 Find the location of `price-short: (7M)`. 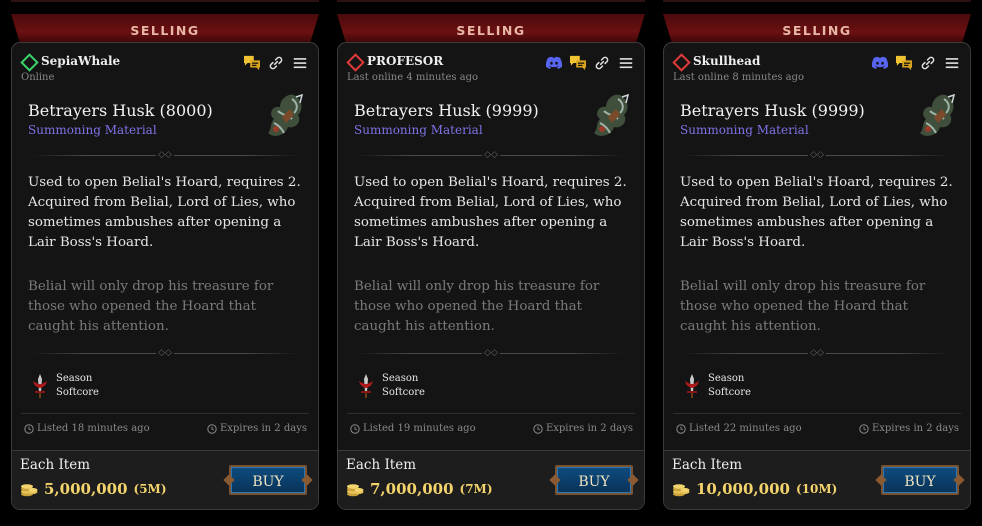

price-short: (7M) is located at coordinates (476, 489).